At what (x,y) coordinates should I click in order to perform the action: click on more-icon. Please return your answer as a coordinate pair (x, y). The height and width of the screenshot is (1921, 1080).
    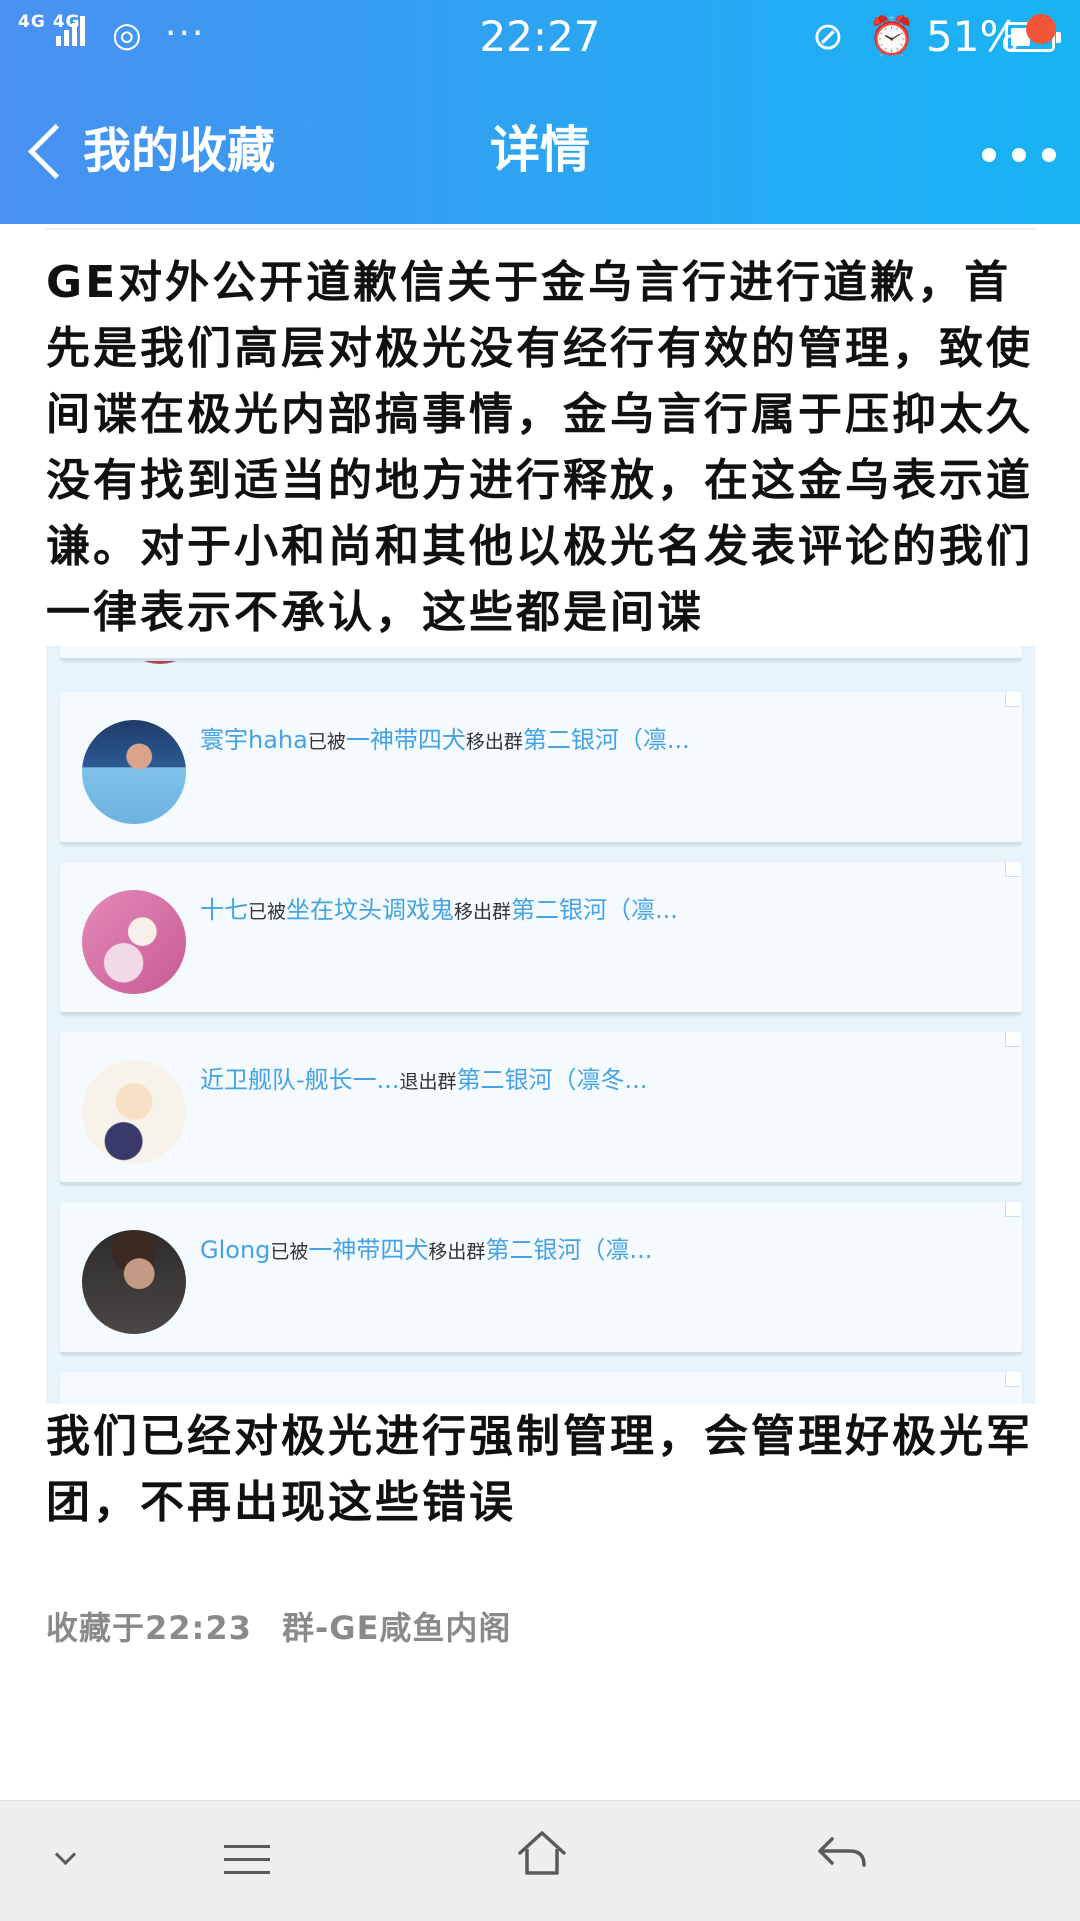
    Looking at the image, I should click on (1021, 154).